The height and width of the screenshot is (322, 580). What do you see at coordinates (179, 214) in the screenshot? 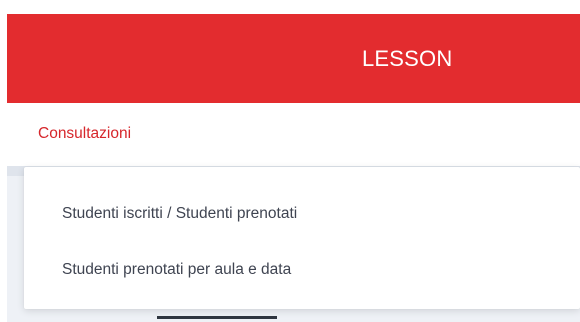
I see `menu-item-studenti-iscritti-prenotati: Studenti iscritti / Studenti prenotati` at bounding box center [179, 214].